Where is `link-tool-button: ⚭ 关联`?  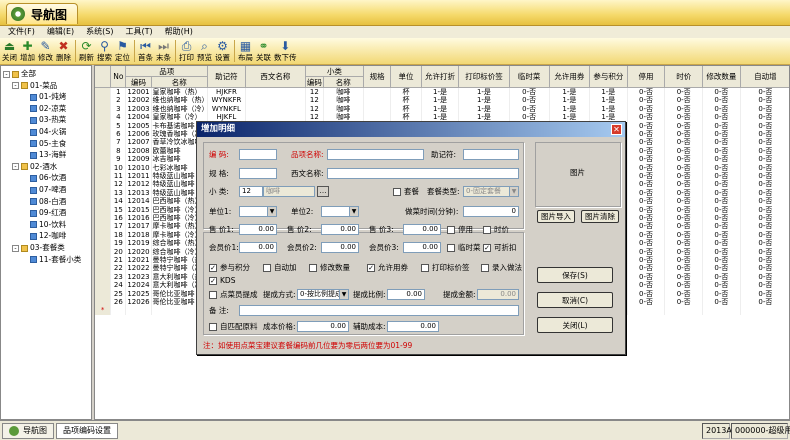 link-tool-button: ⚭ 关联 is located at coordinates (263, 51).